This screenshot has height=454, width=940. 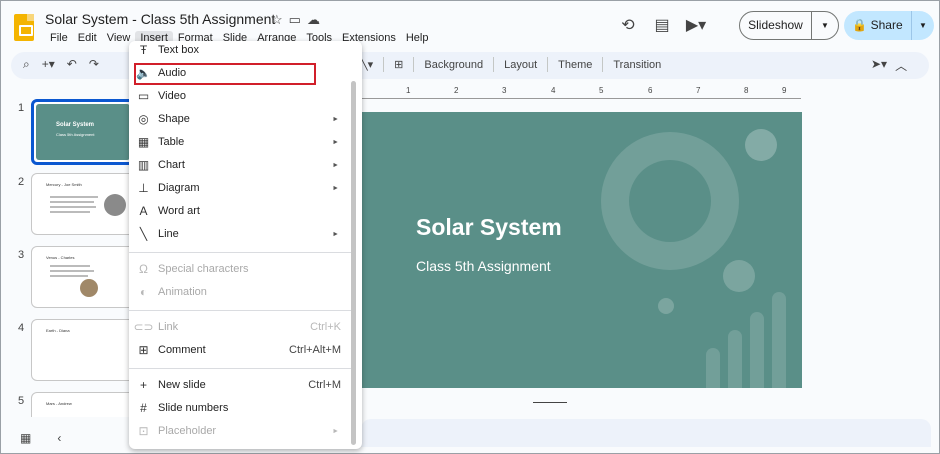 I want to click on menu-item-label: Slide numbers, so click(x=193, y=408).